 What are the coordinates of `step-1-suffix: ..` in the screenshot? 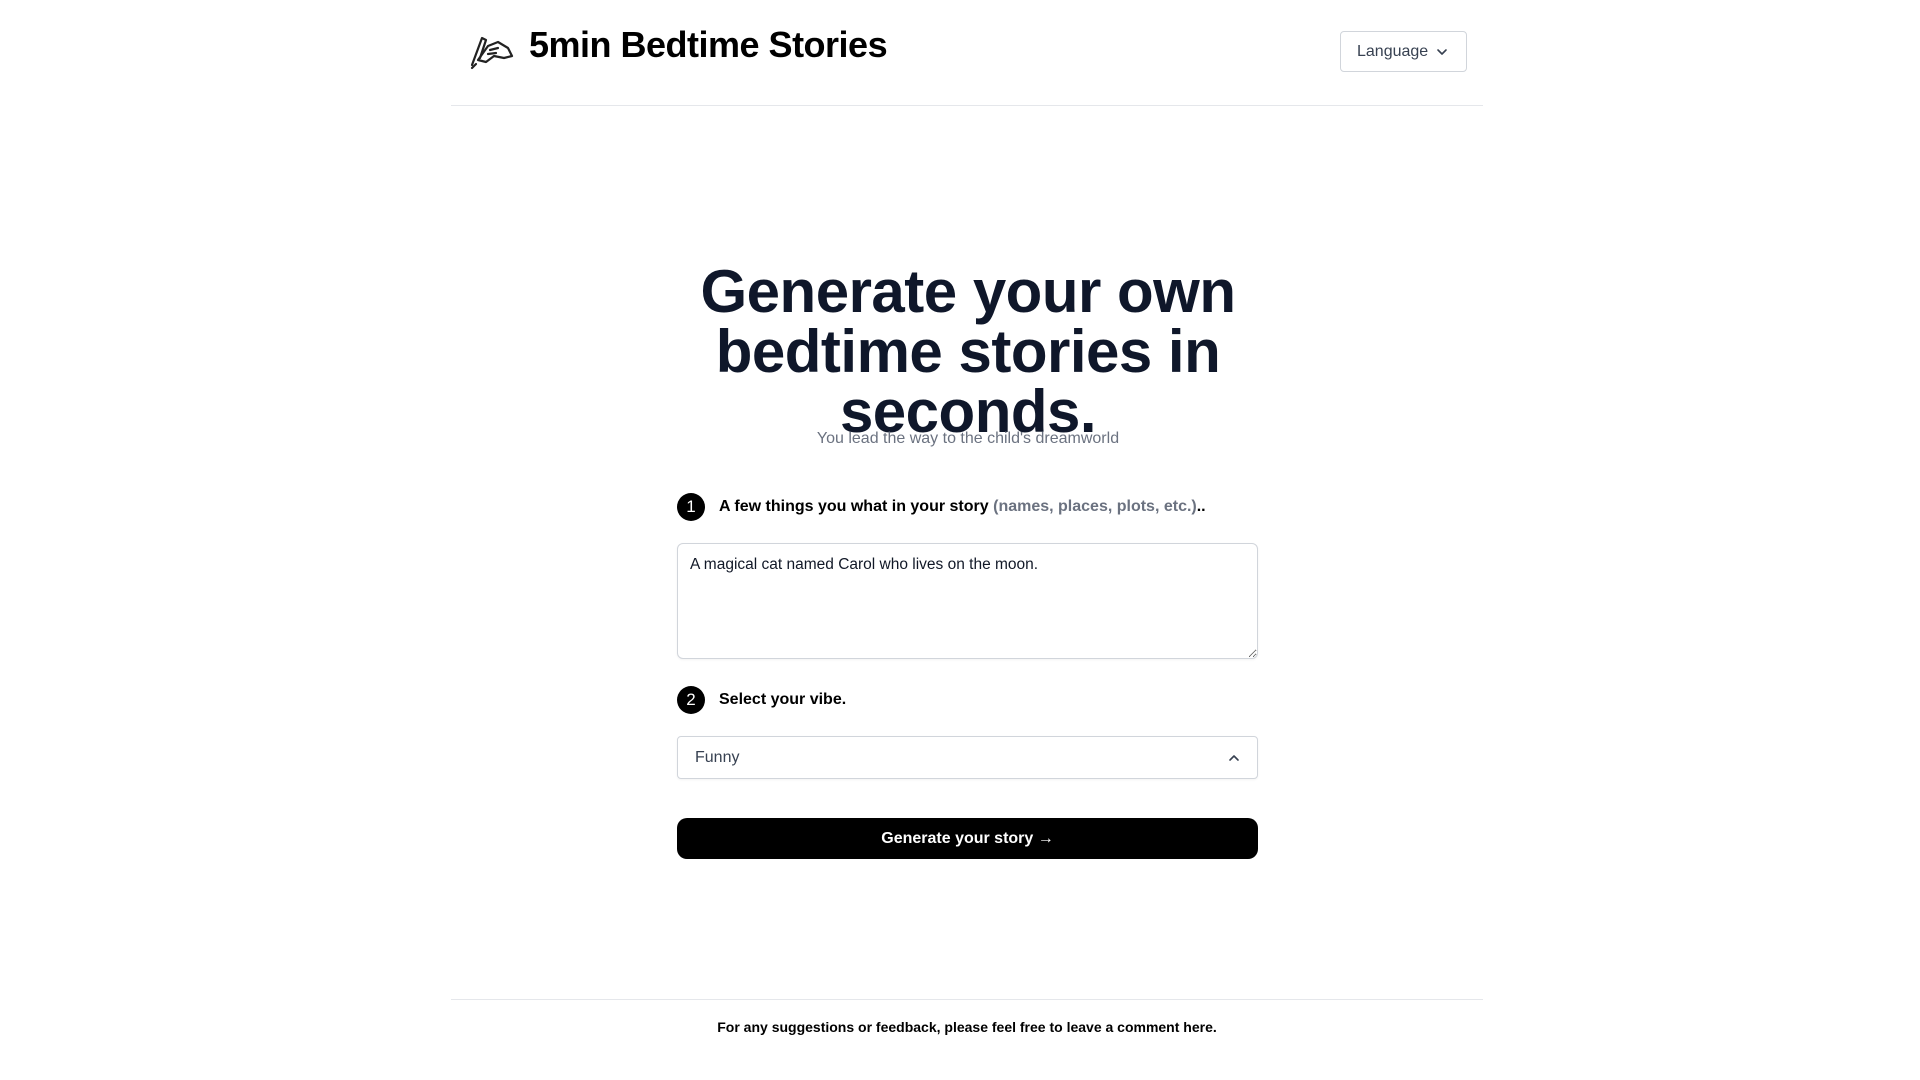 It's located at (1201, 506).